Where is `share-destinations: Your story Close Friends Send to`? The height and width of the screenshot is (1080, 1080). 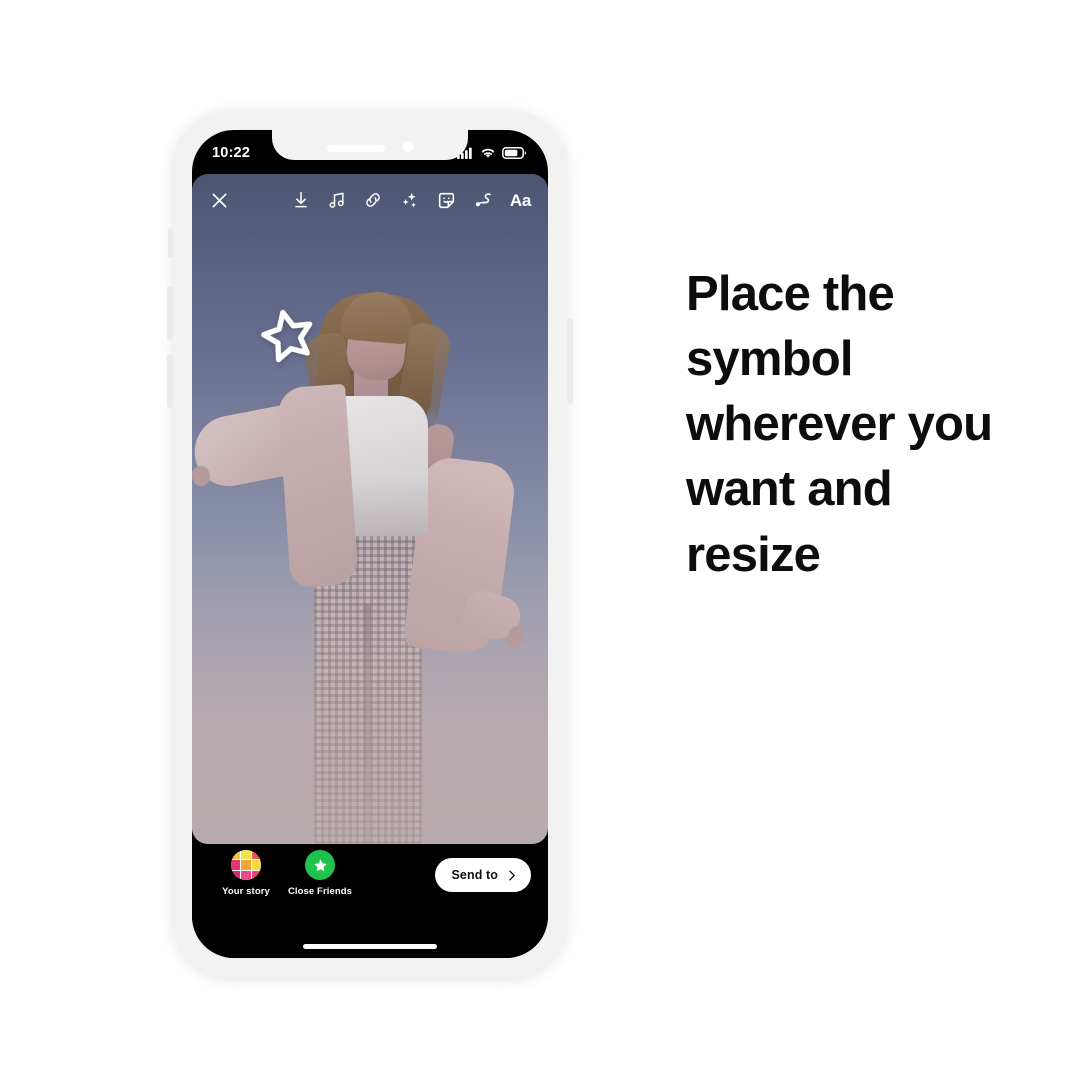 share-destinations: Your story Close Friends Send to is located at coordinates (370, 883).